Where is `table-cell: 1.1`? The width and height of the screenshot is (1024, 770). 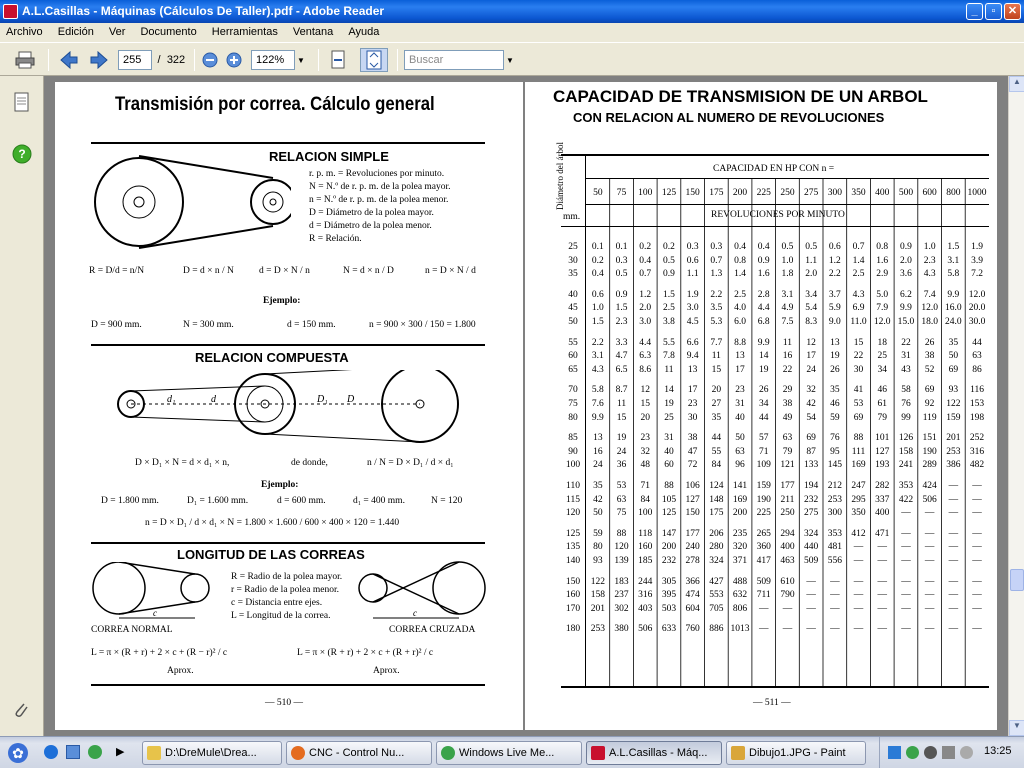 table-cell: 1.1 is located at coordinates (692, 274).